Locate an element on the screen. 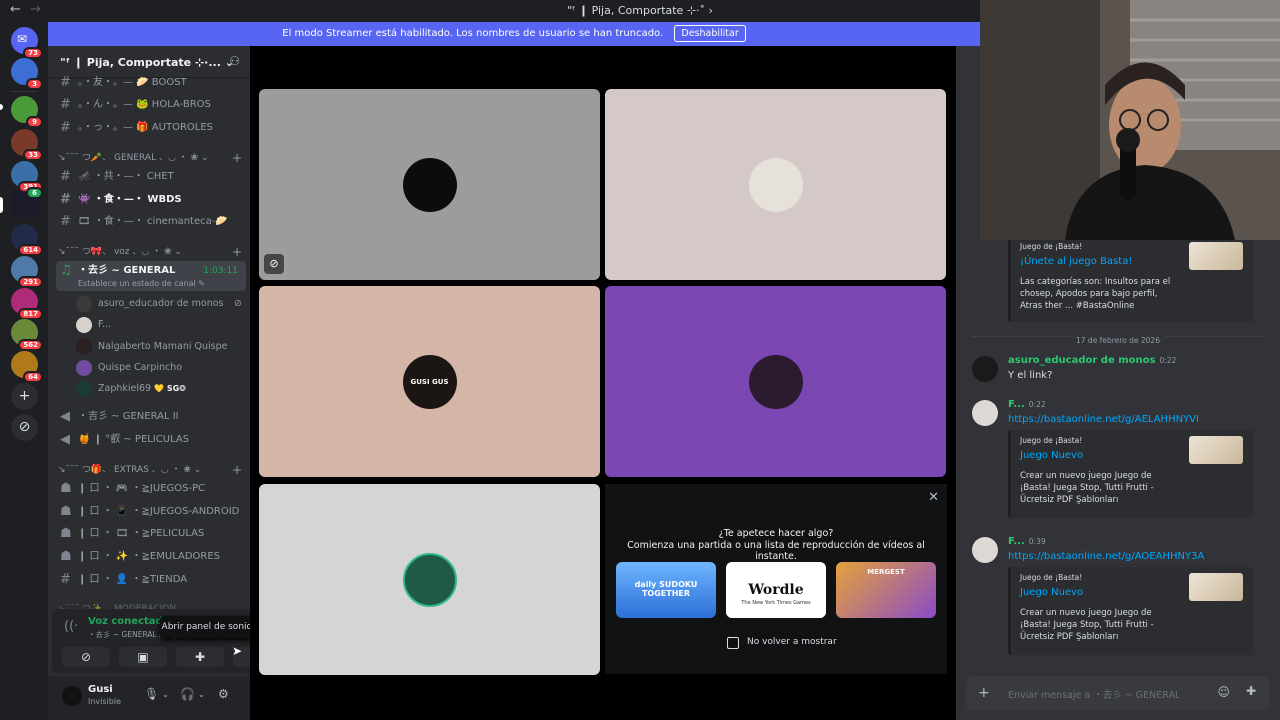 The image size is (1280, 720). channel-hola-bros: # 。・ん・。— 🐸 HOLA-BROS is located at coordinates (151, 105).